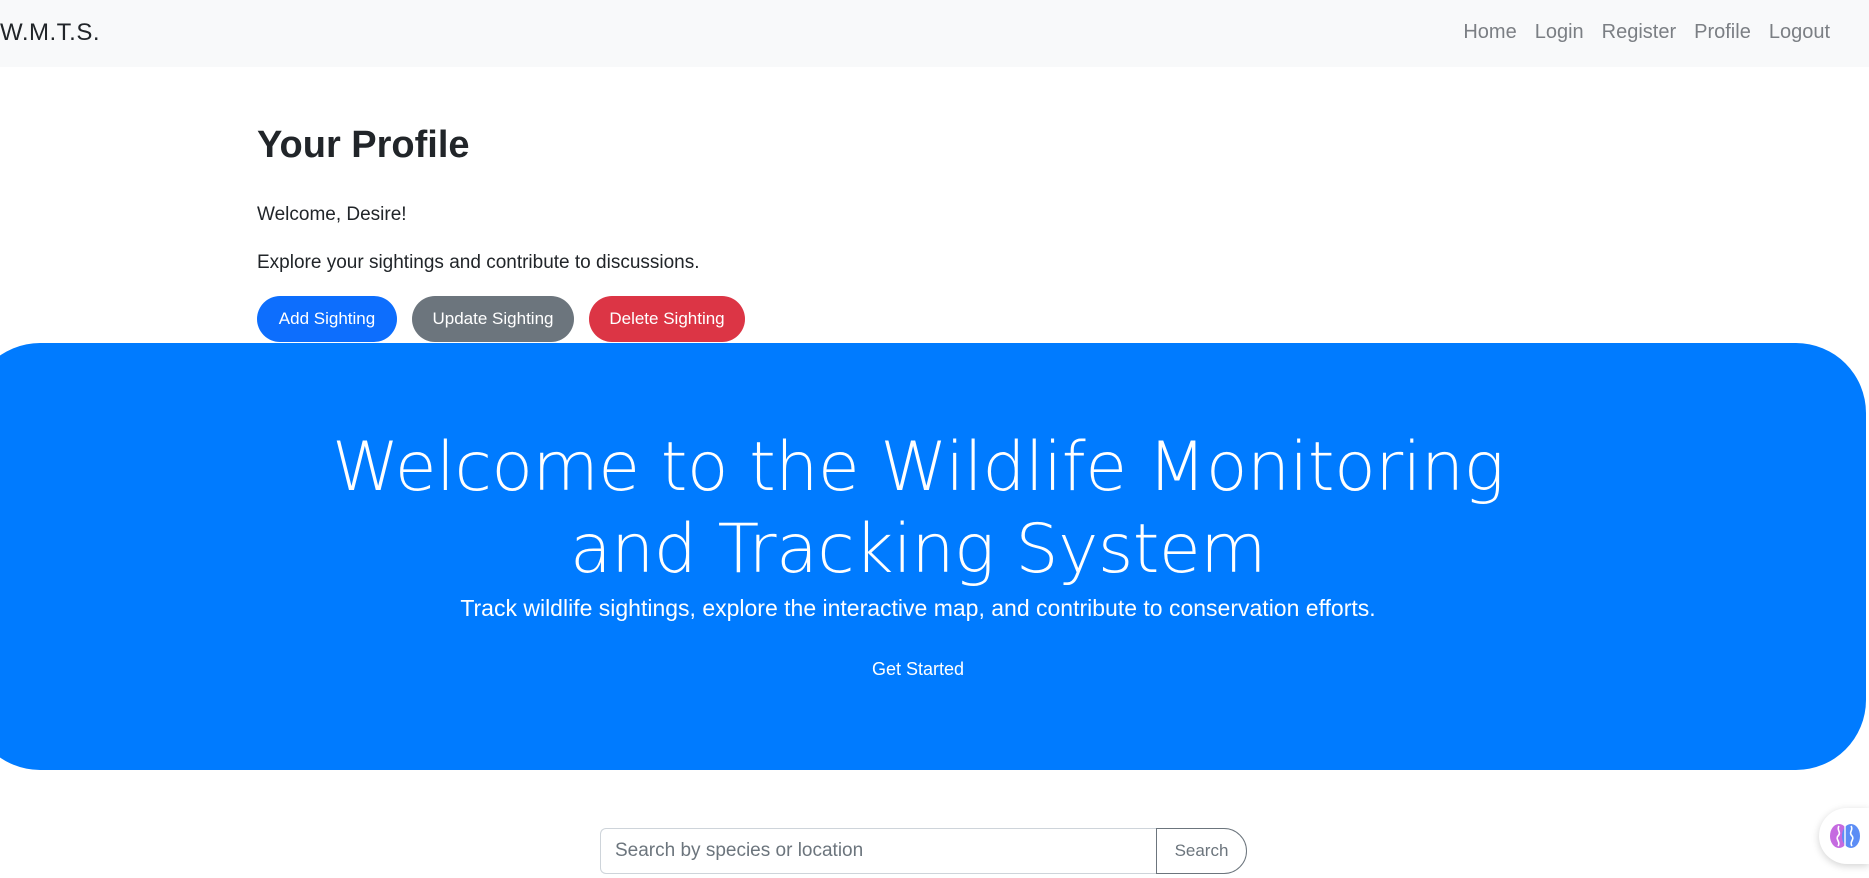 The height and width of the screenshot is (878, 1869). What do you see at coordinates (1559, 32) in the screenshot?
I see `nav-link-login: Login` at bounding box center [1559, 32].